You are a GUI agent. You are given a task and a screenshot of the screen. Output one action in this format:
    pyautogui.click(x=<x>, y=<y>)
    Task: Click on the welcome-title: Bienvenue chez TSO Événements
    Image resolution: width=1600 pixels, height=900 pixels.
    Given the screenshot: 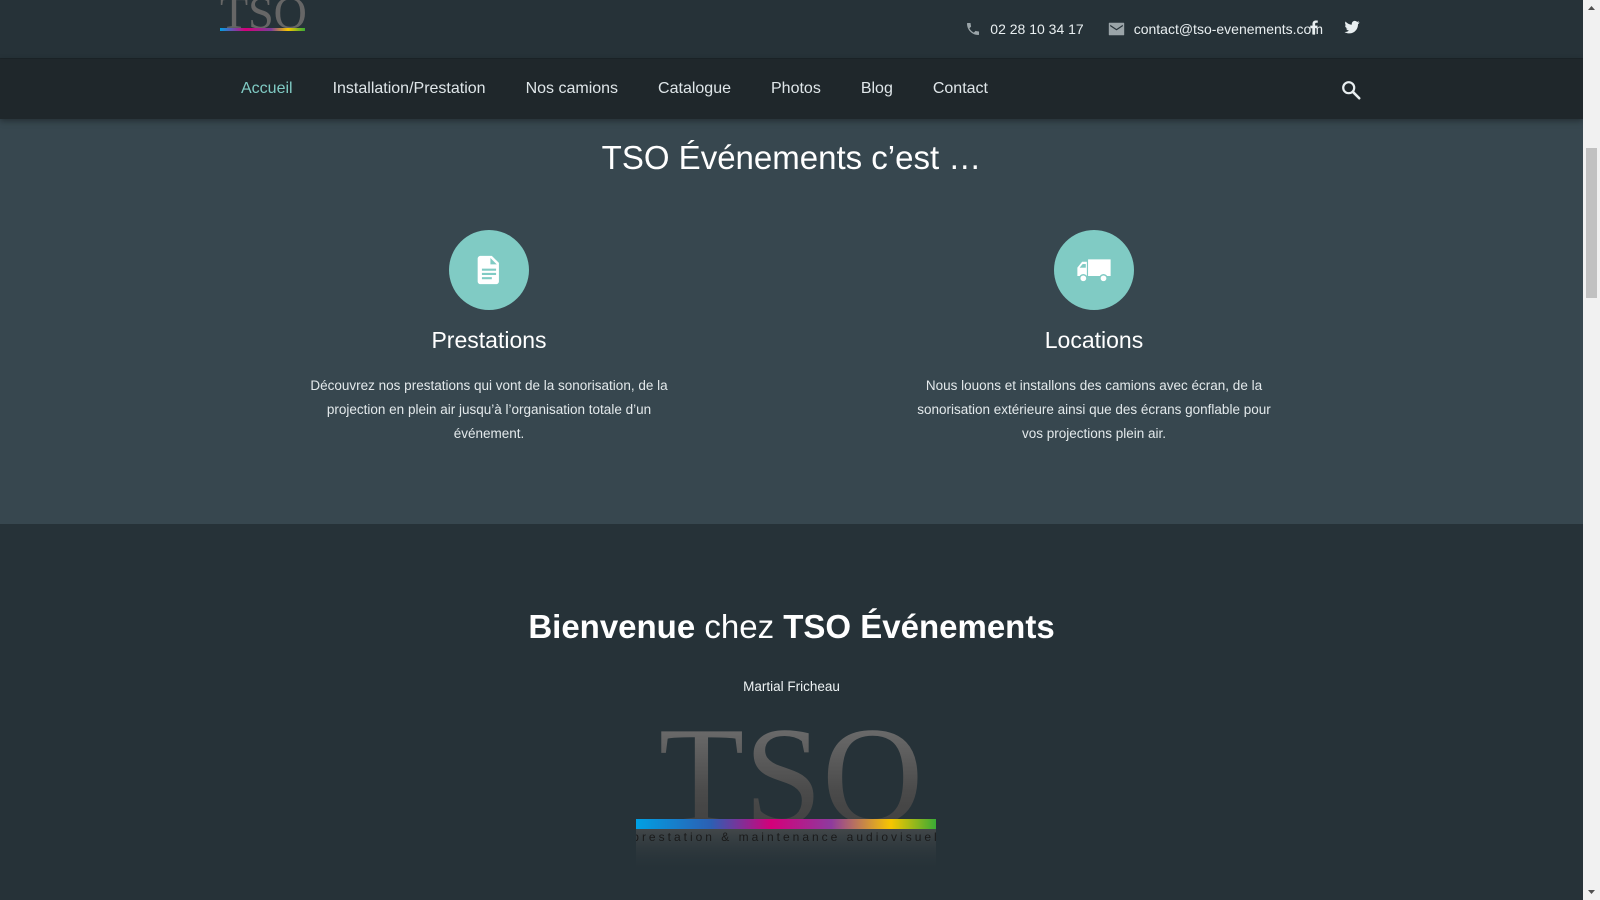 What is the action you would take?
    pyautogui.click(x=791, y=627)
    